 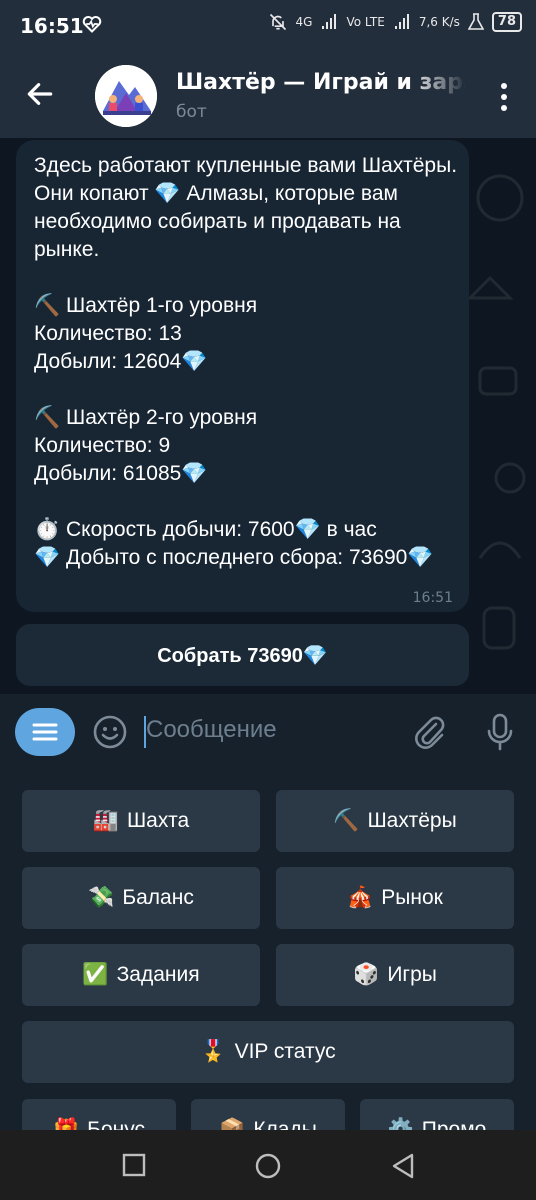 I want to click on miners-avatar-image, so click(x=126, y=96).